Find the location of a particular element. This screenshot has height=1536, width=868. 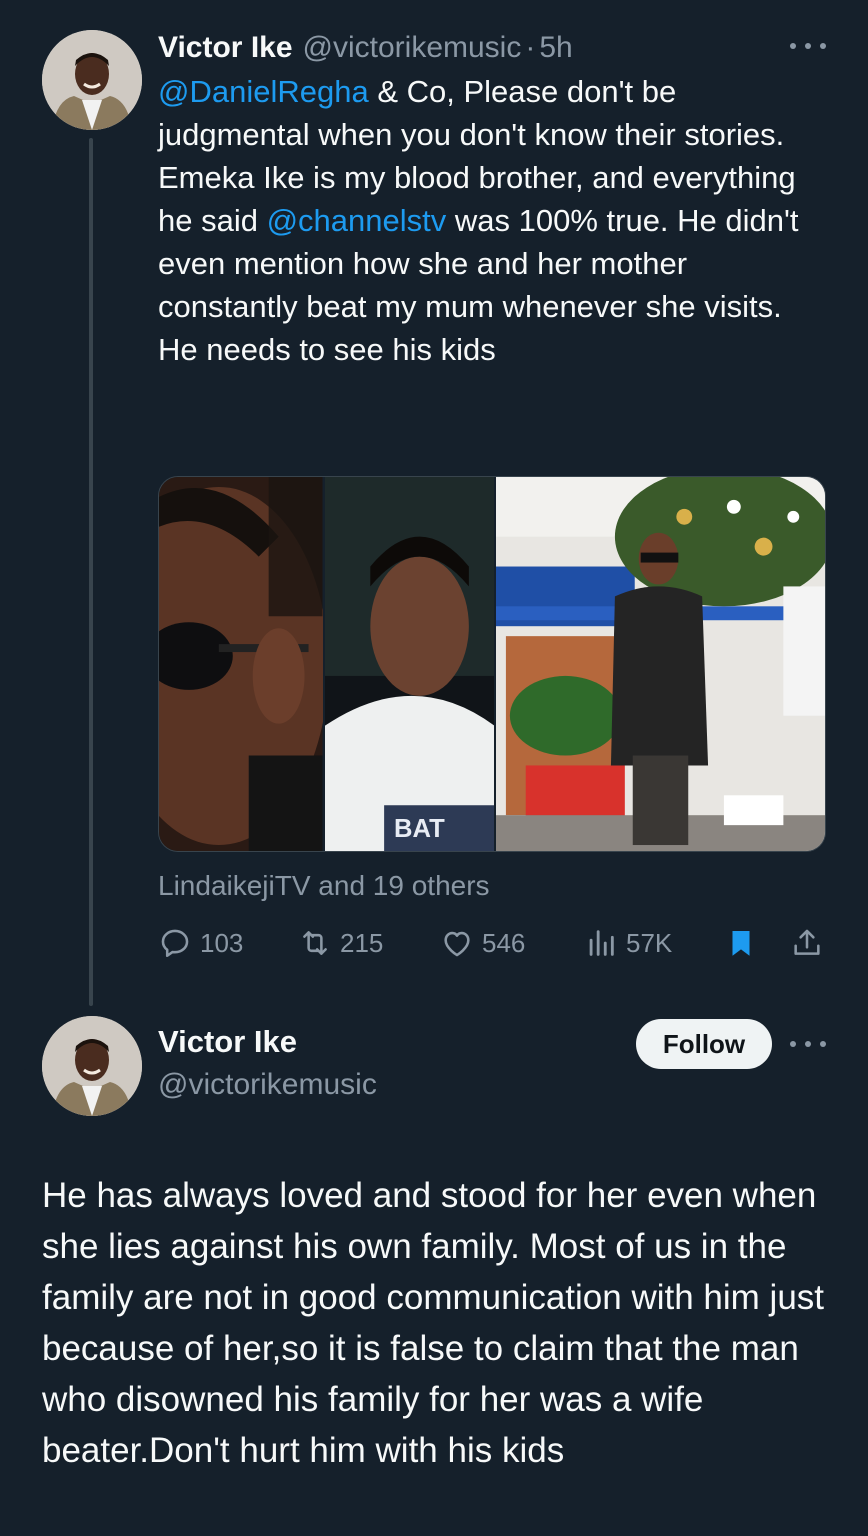

bookmark-icon is located at coordinates (741, 943).